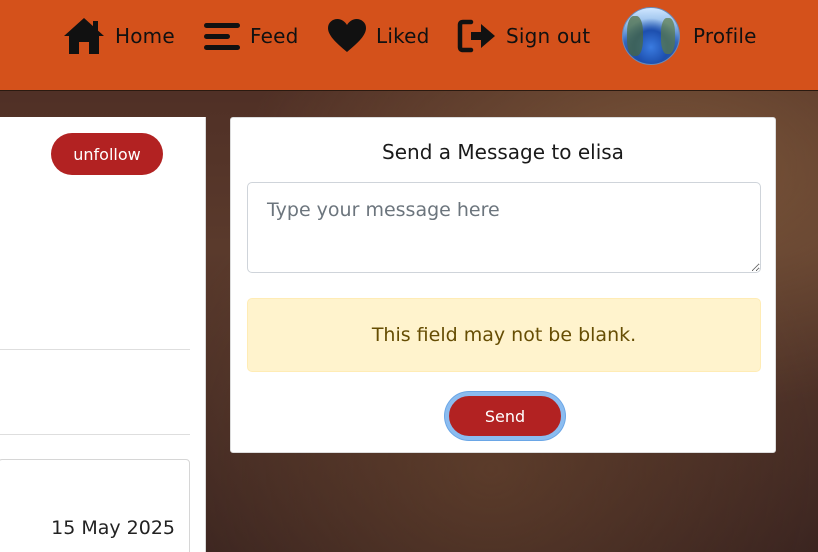 The width and height of the screenshot is (818, 552). What do you see at coordinates (274, 36) in the screenshot?
I see `nav-feed-label: Feed` at bounding box center [274, 36].